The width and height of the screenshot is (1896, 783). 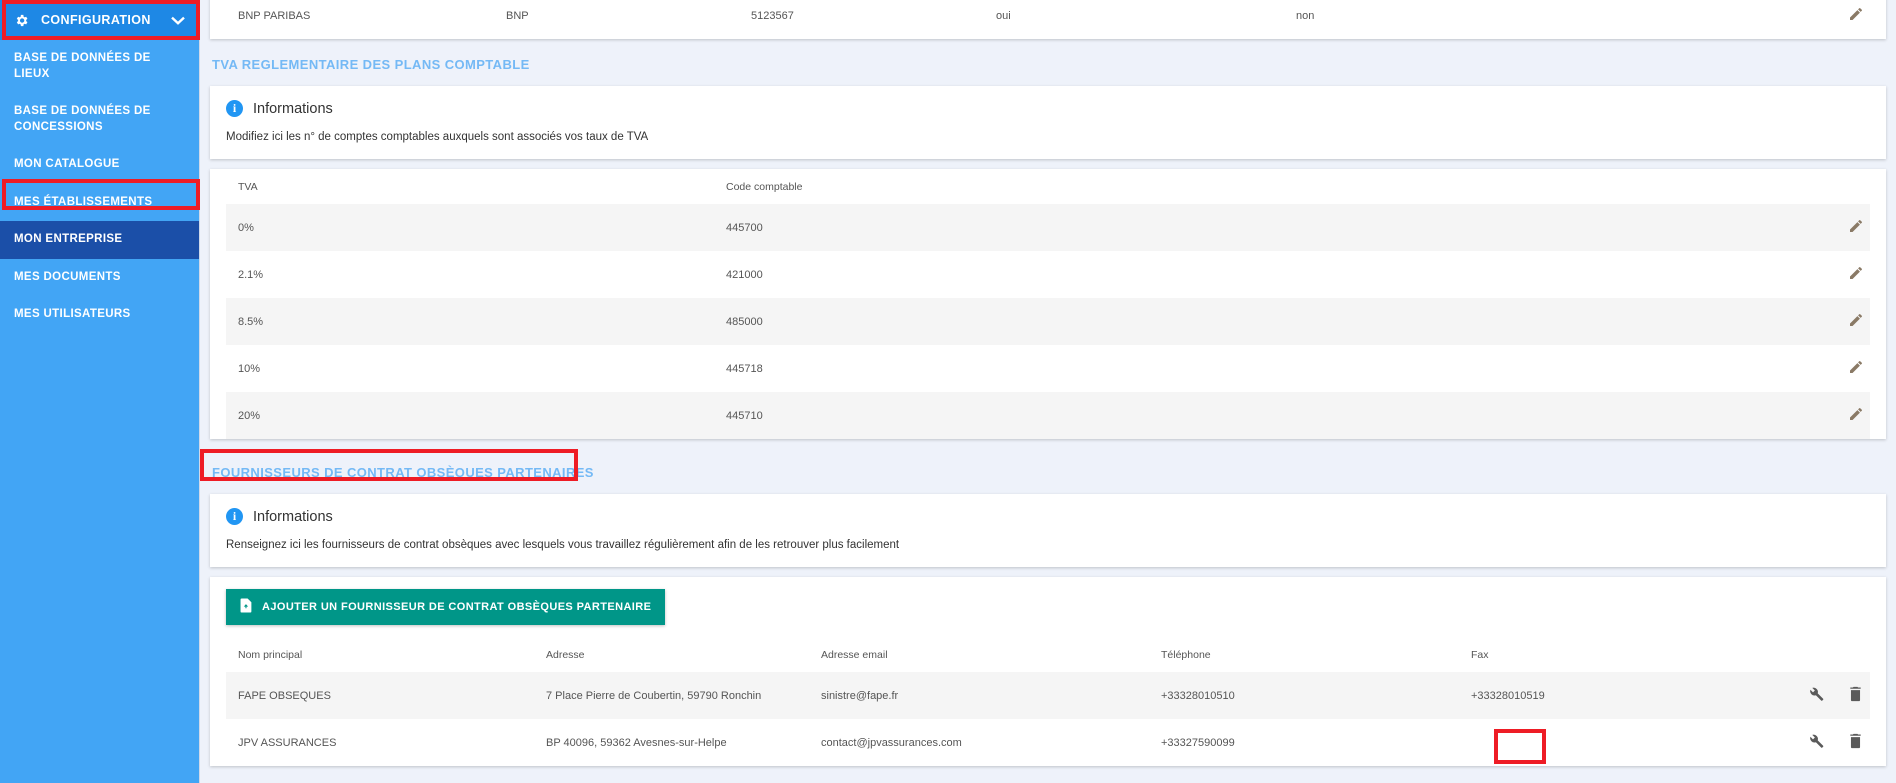 I want to click on tva-col-actions, so click(x=1840, y=186).